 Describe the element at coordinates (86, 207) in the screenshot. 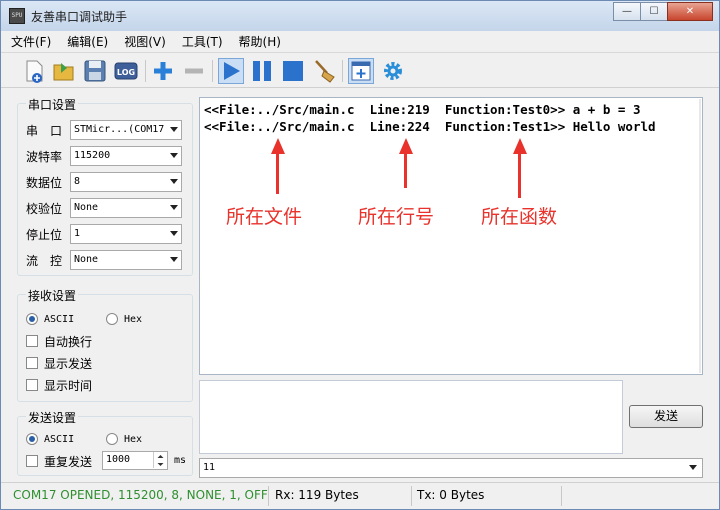

I see `parity-value: None` at that location.